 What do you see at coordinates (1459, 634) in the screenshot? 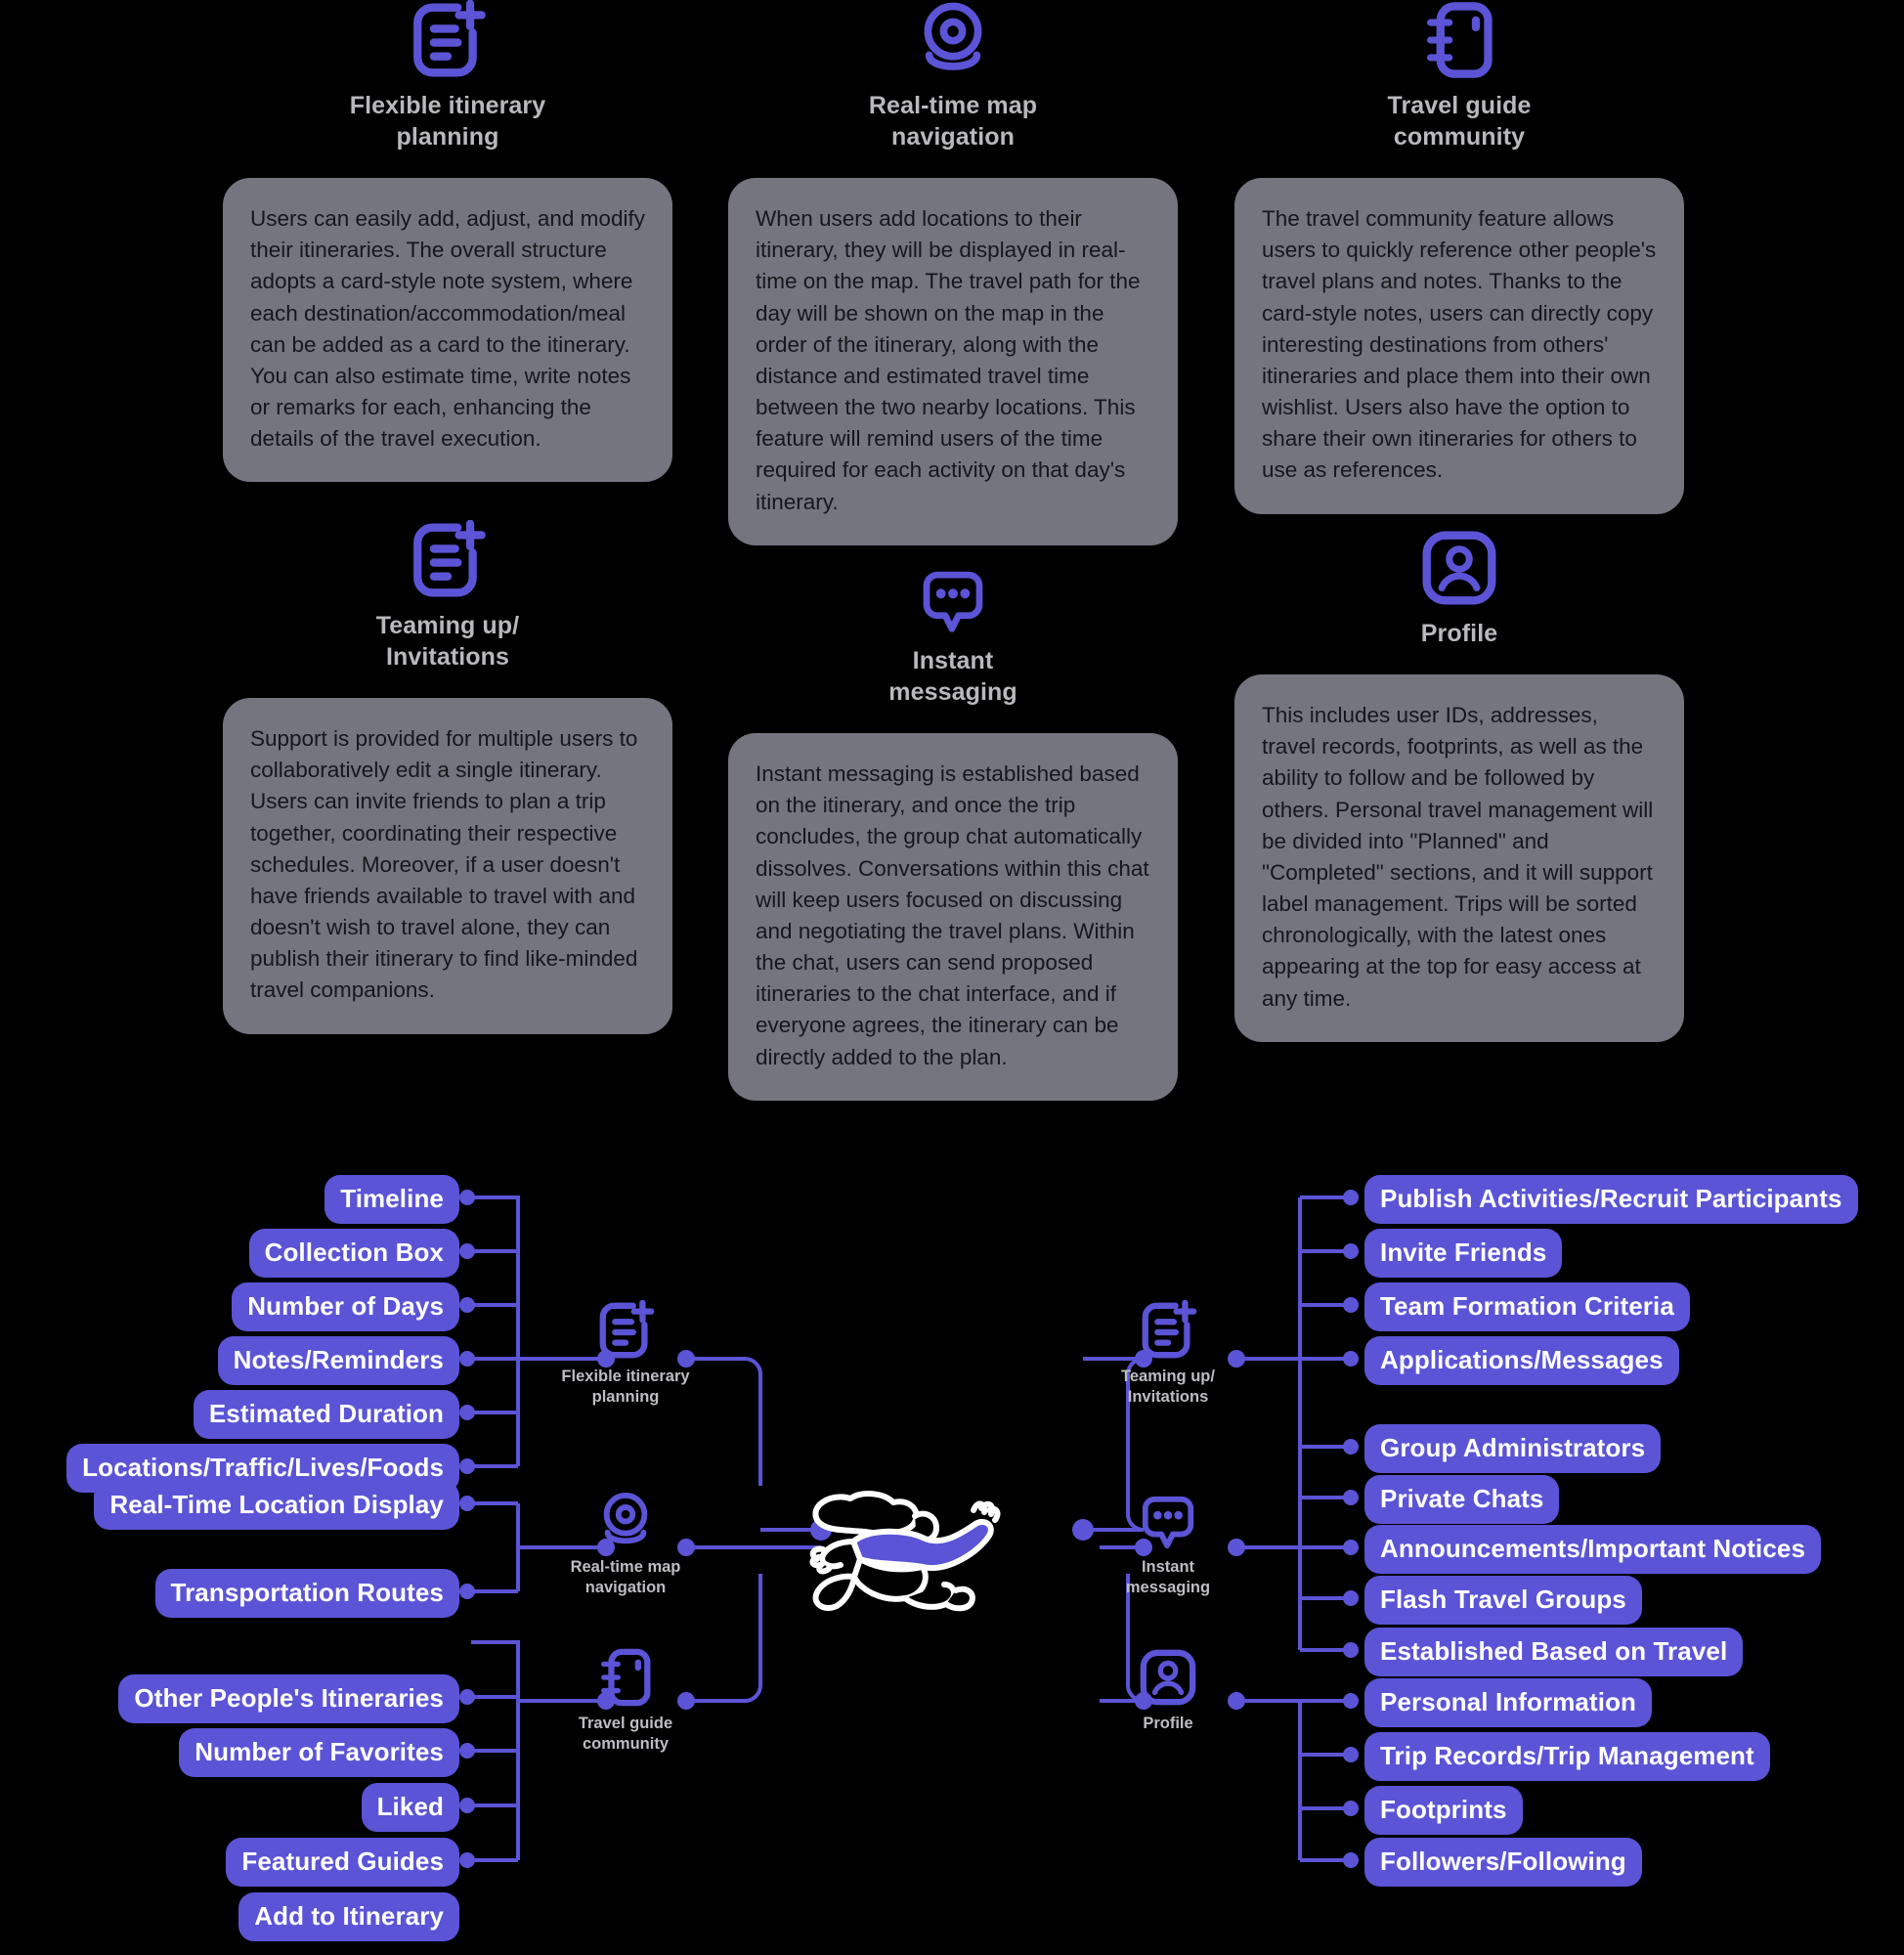
I see `feature-title: Profile` at bounding box center [1459, 634].